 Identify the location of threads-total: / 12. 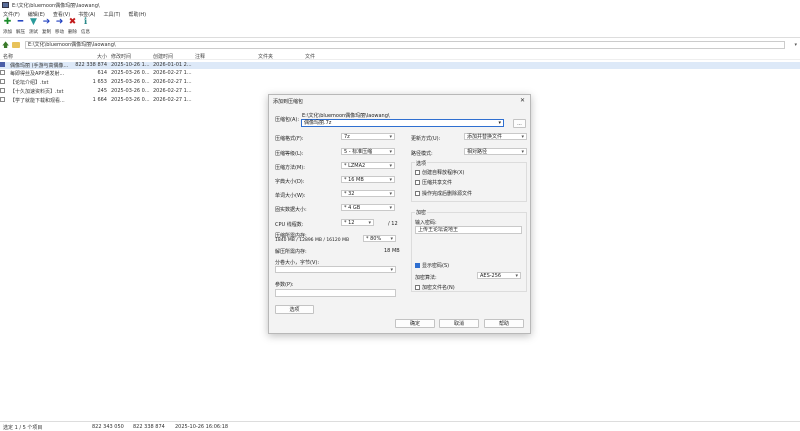
(393, 224).